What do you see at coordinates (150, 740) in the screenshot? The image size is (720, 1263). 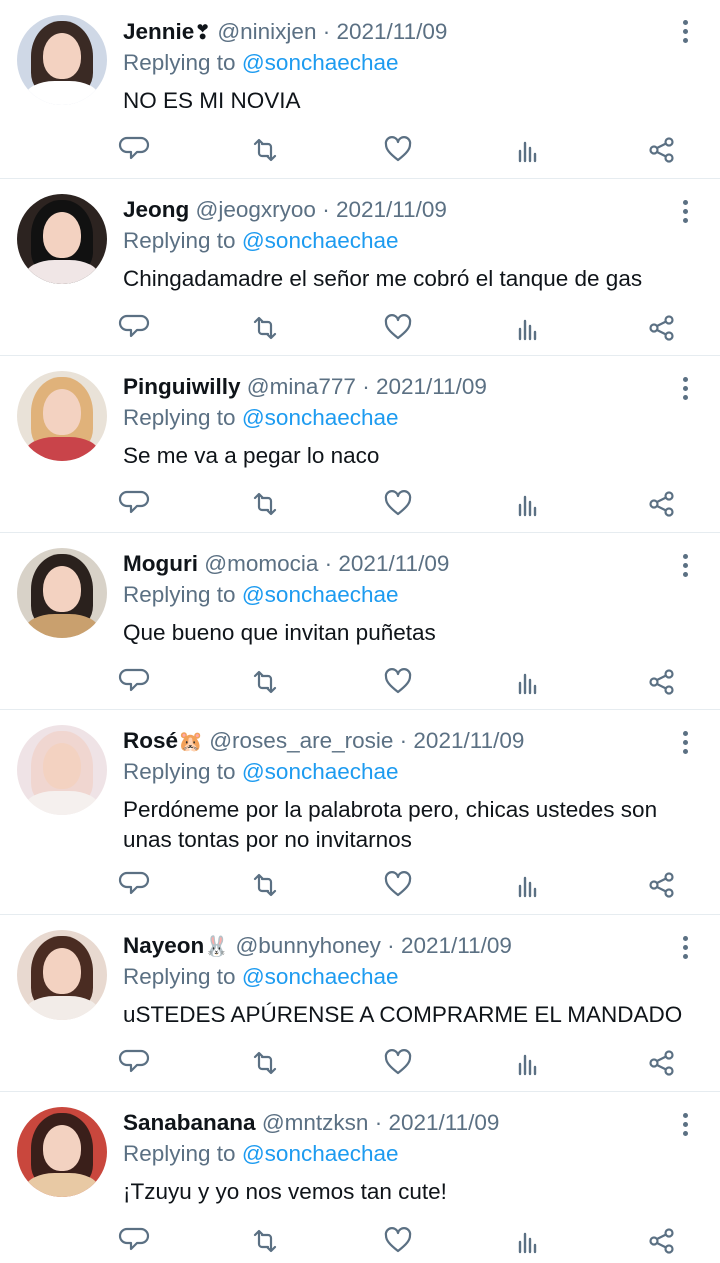 I see `display-name: Rosé` at bounding box center [150, 740].